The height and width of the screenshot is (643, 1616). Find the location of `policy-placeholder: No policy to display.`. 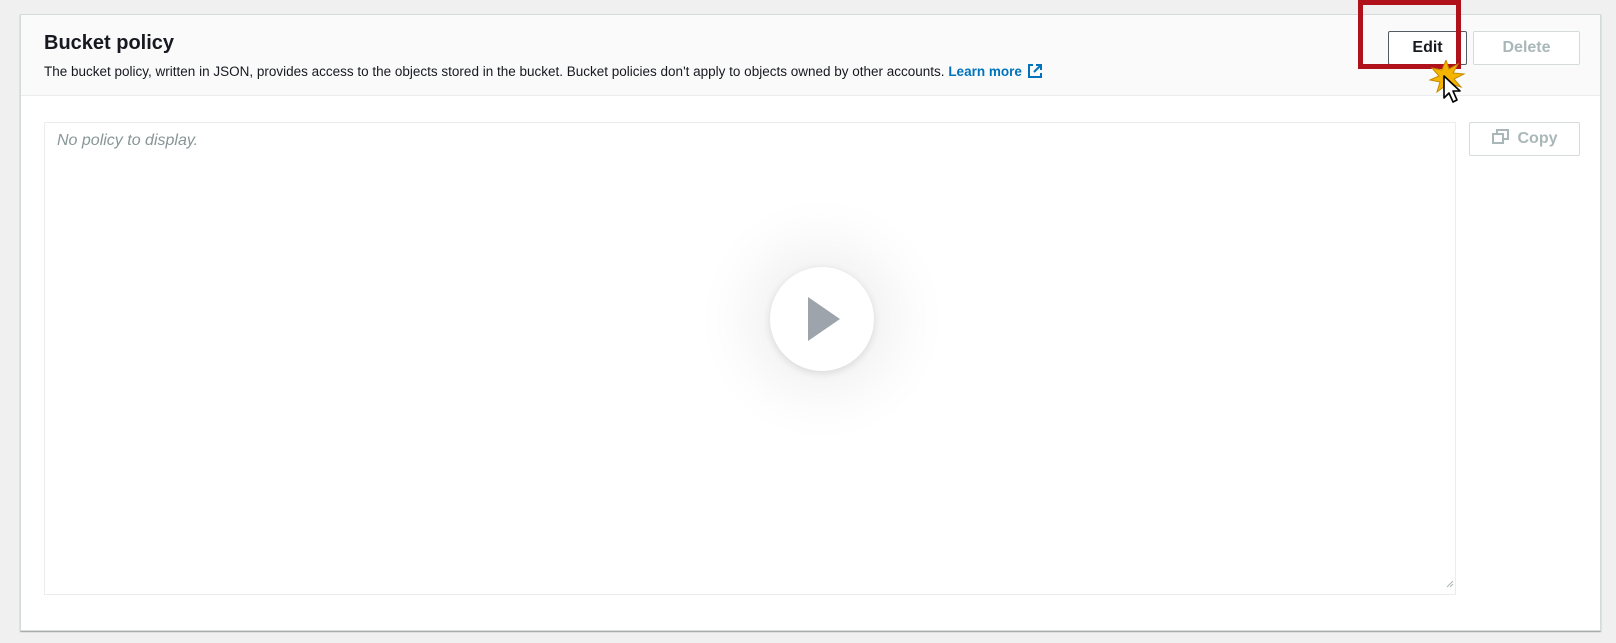

policy-placeholder: No policy to display. is located at coordinates (128, 140).